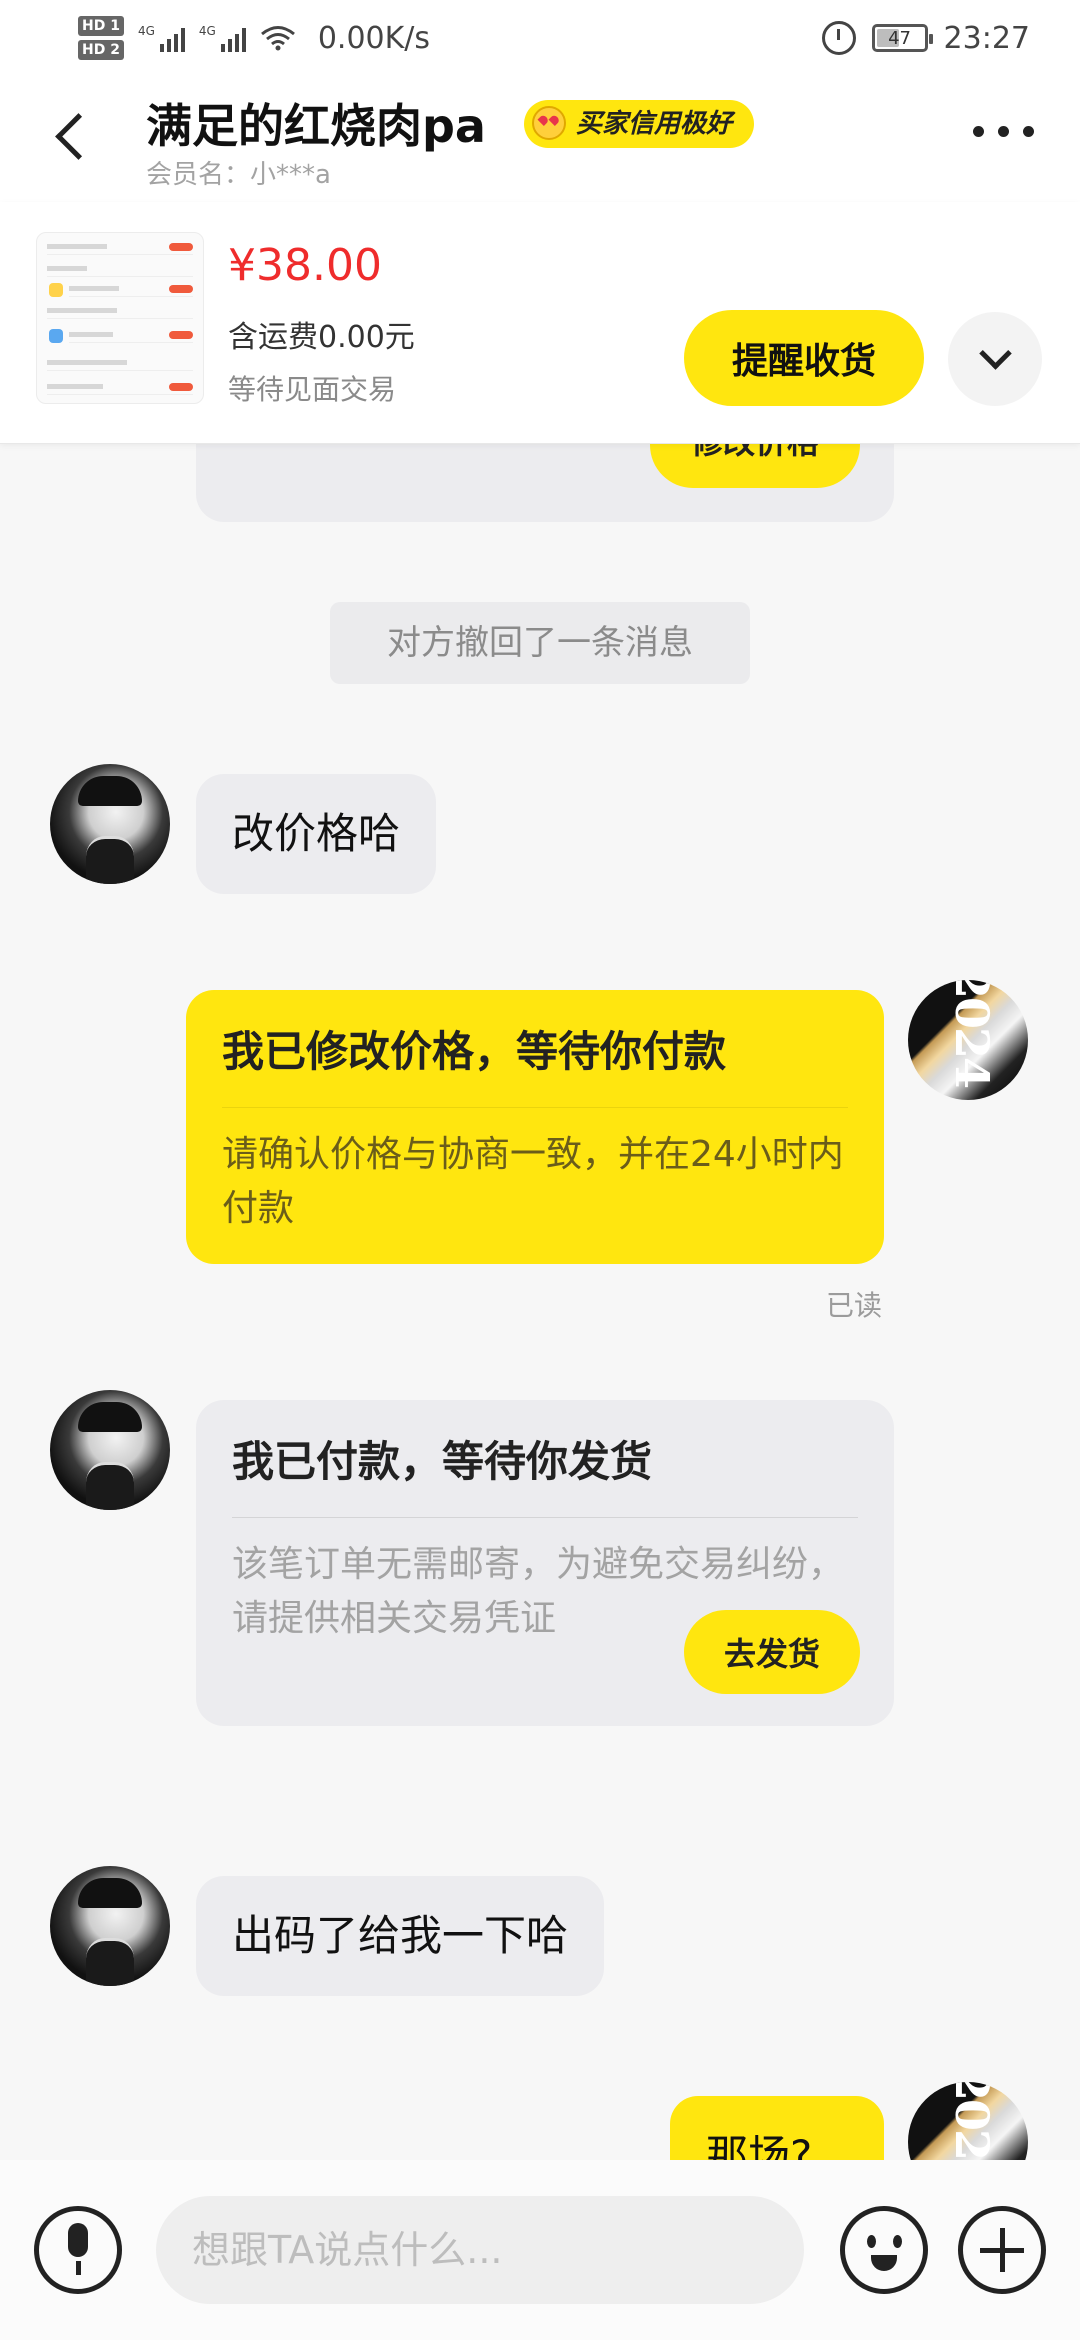  Describe the element at coordinates (238, 175) in the screenshot. I see `member-name: 会员名：小***a` at that location.